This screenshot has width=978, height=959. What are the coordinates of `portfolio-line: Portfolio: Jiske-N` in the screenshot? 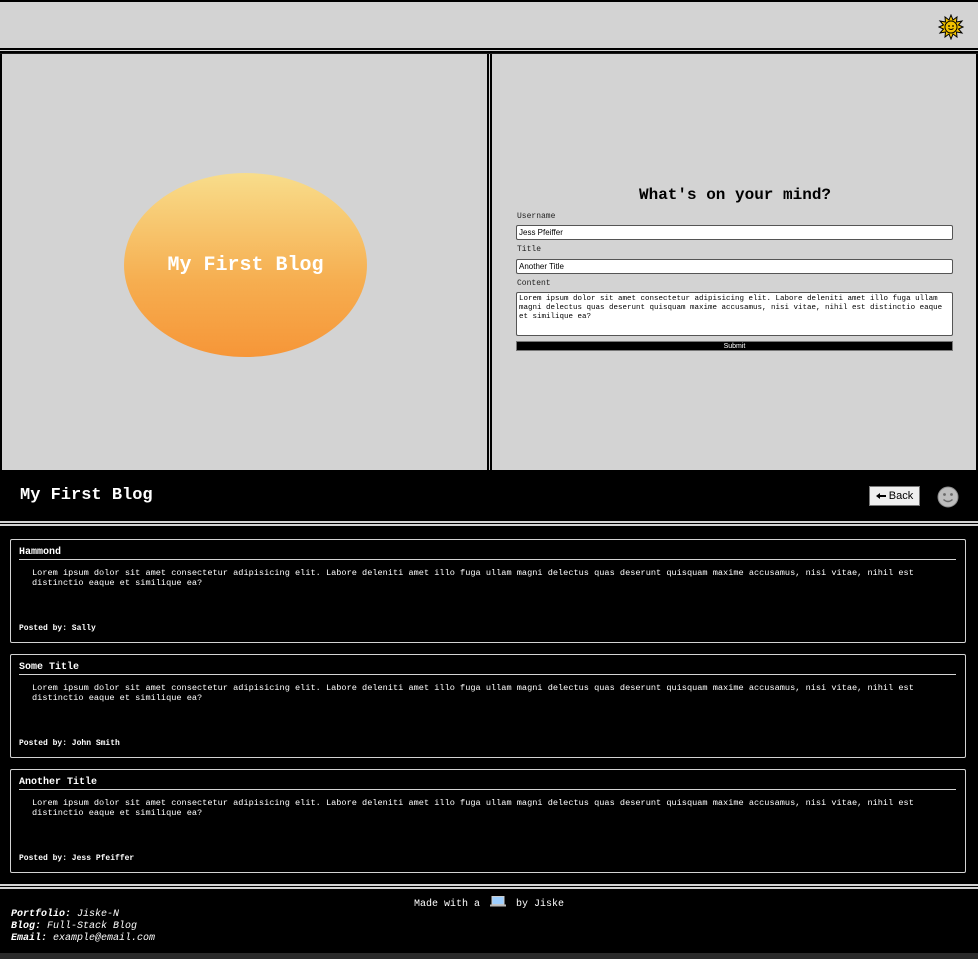 It's located at (65, 914).